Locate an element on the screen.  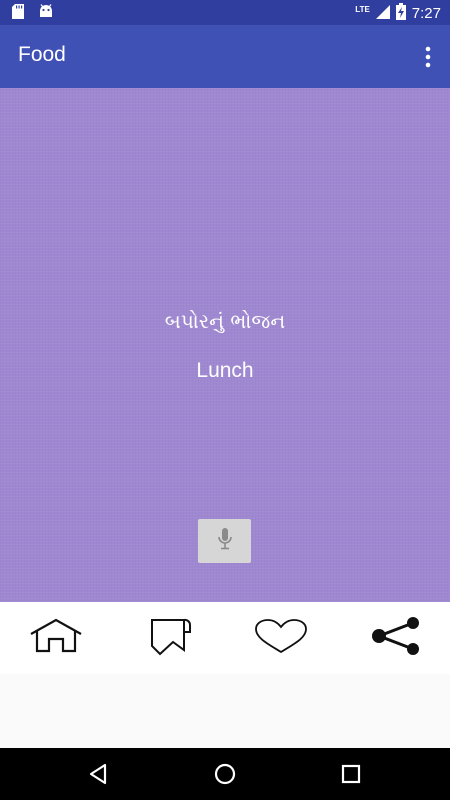
bookmark-button is located at coordinates (170, 638).